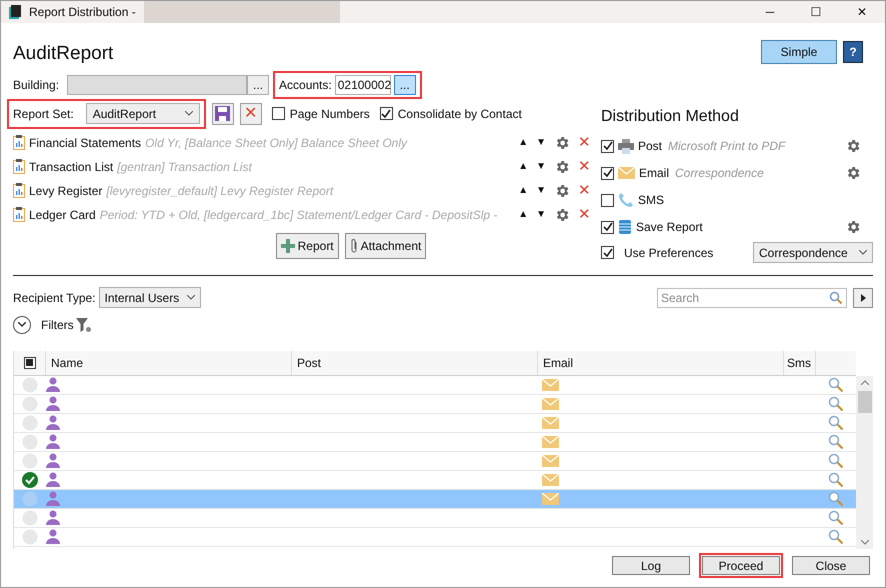 The width and height of the screenshot is (886, 588). I want to click on field-label: Accounts:, so click(305, 85).